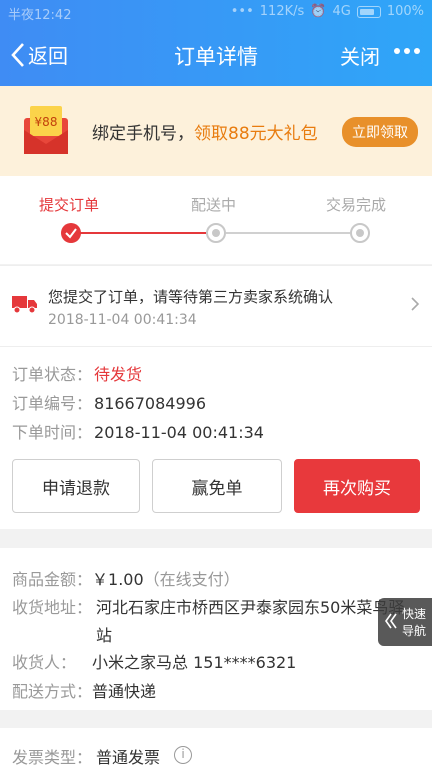  What do you see at coordinates (150, 403) in the screenshot?
I see `order-number-value: 81667084996` at bounding box center [150, 403].